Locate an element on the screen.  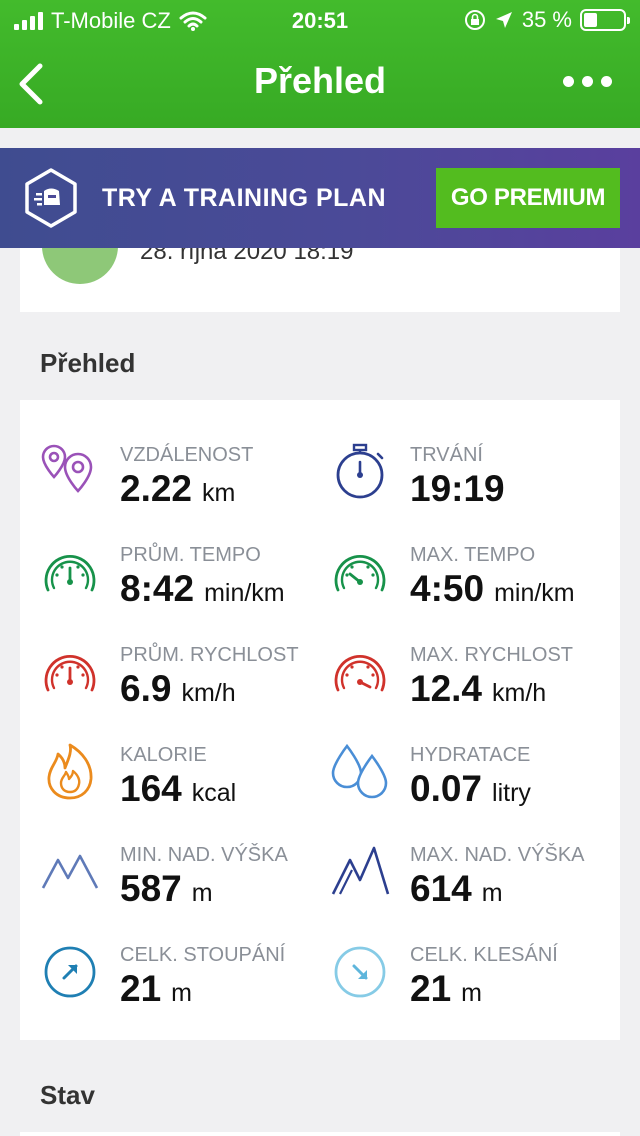
stat-total-ascent: CELK. STOUPÁNÍ 21 m is located at coordinates (185, 982).